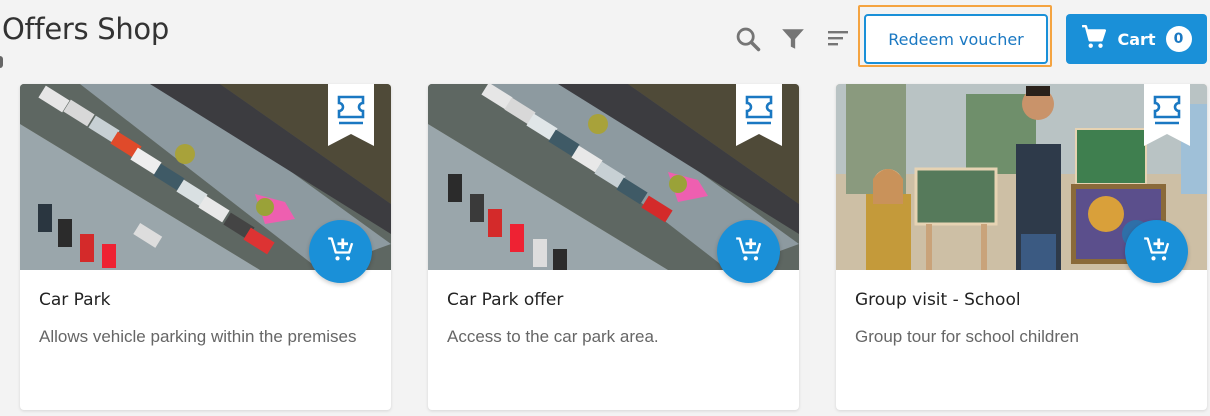 The image size is (1210, 416). I want to click on offer-description: Access to the car park area., so click(553, 336).